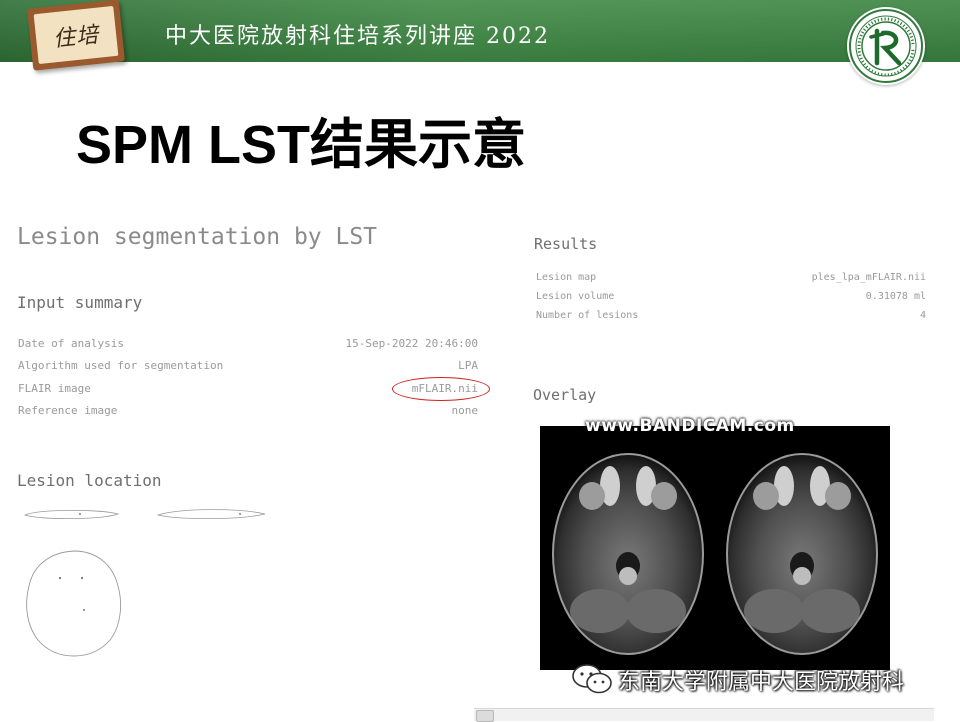  I want to click on results-row-label: Lesion map, so click(566, 277).